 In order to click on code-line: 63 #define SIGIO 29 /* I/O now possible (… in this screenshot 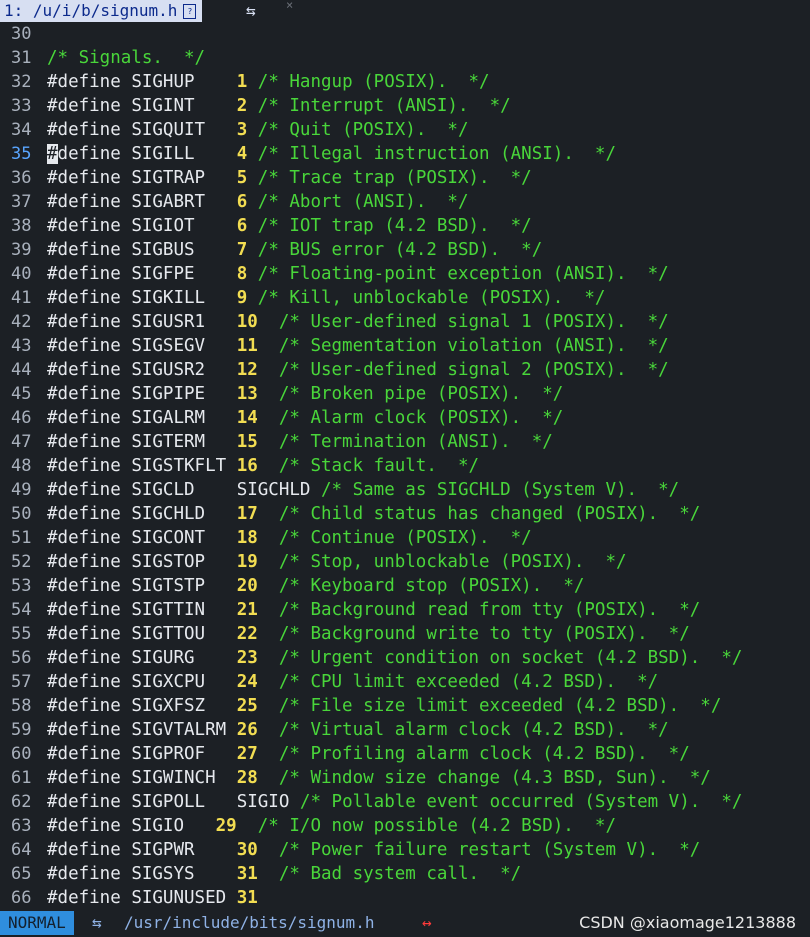, I will do `click(405, 826)`.